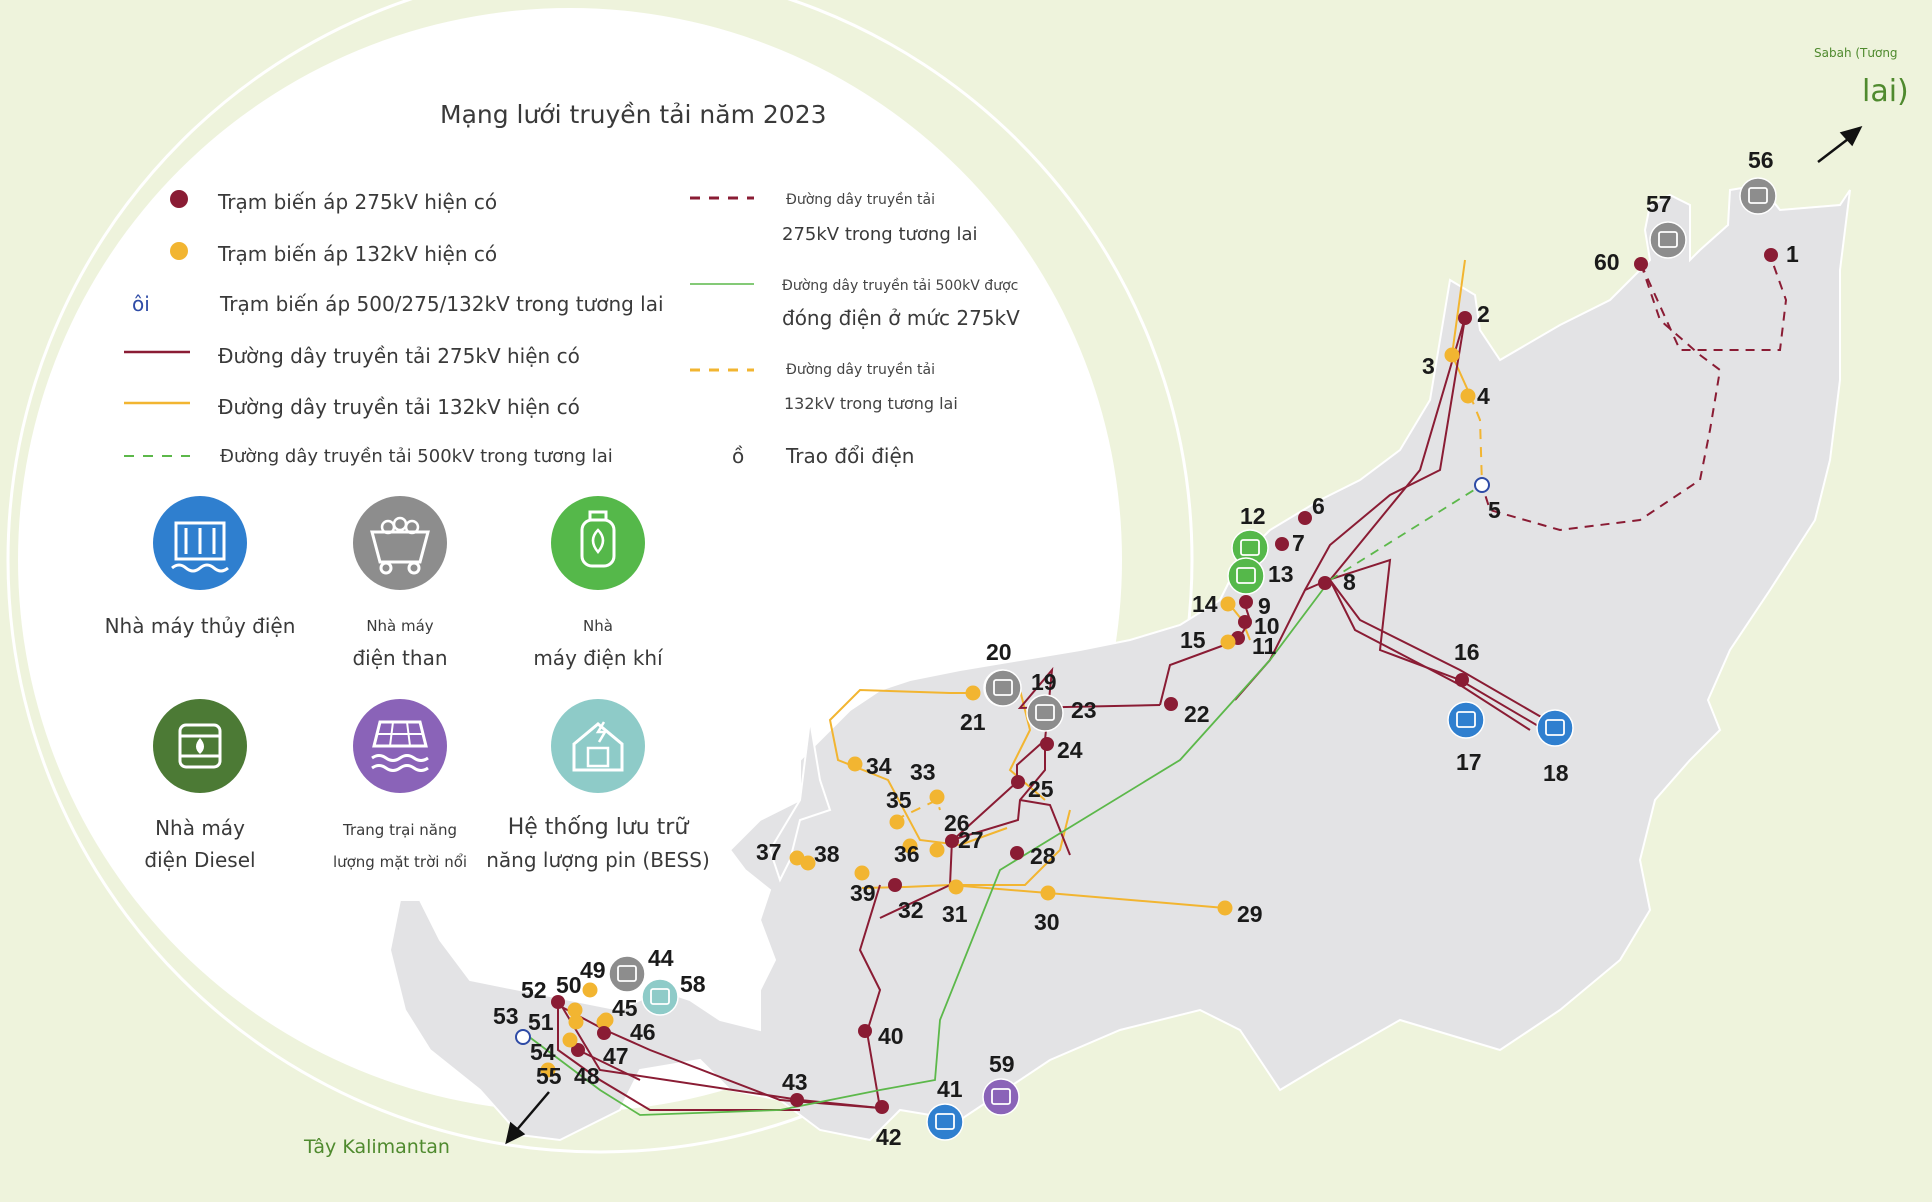 The width and height of the screenshot is (1932, 1202). What do you see at coordinates (587, 1076) in the screenshot?
I see `station-number-48: 48` at bounding box center [587, 1076].